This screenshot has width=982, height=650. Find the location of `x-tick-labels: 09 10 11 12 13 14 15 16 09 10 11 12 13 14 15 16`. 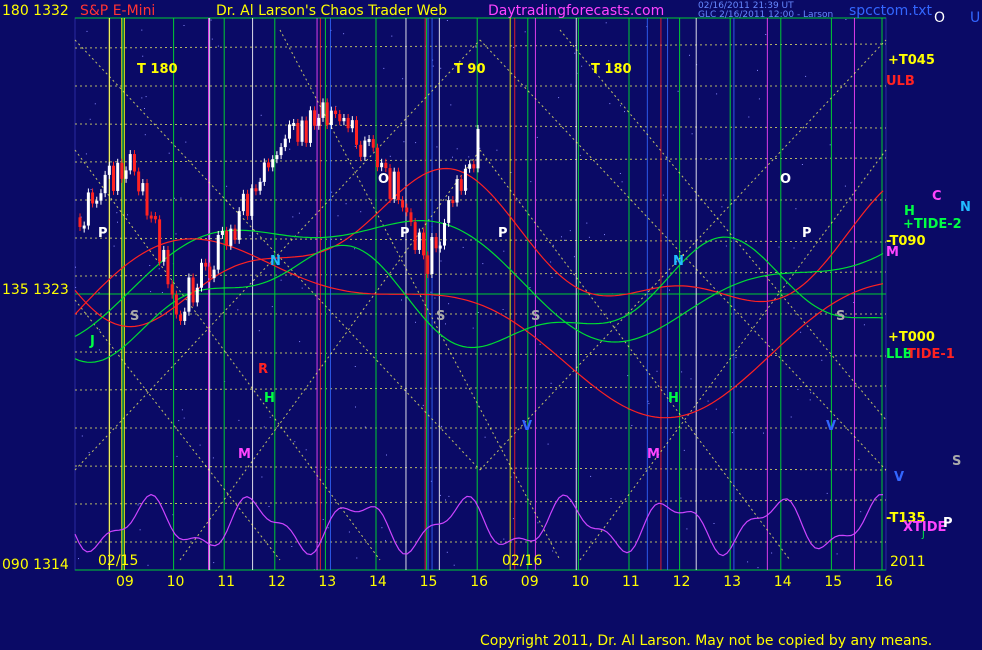

x-tick-labels: 09 10 11 12 13 14 15 16 09 10 11 12 13 14 15 16 is located at coordinates (504, 582).